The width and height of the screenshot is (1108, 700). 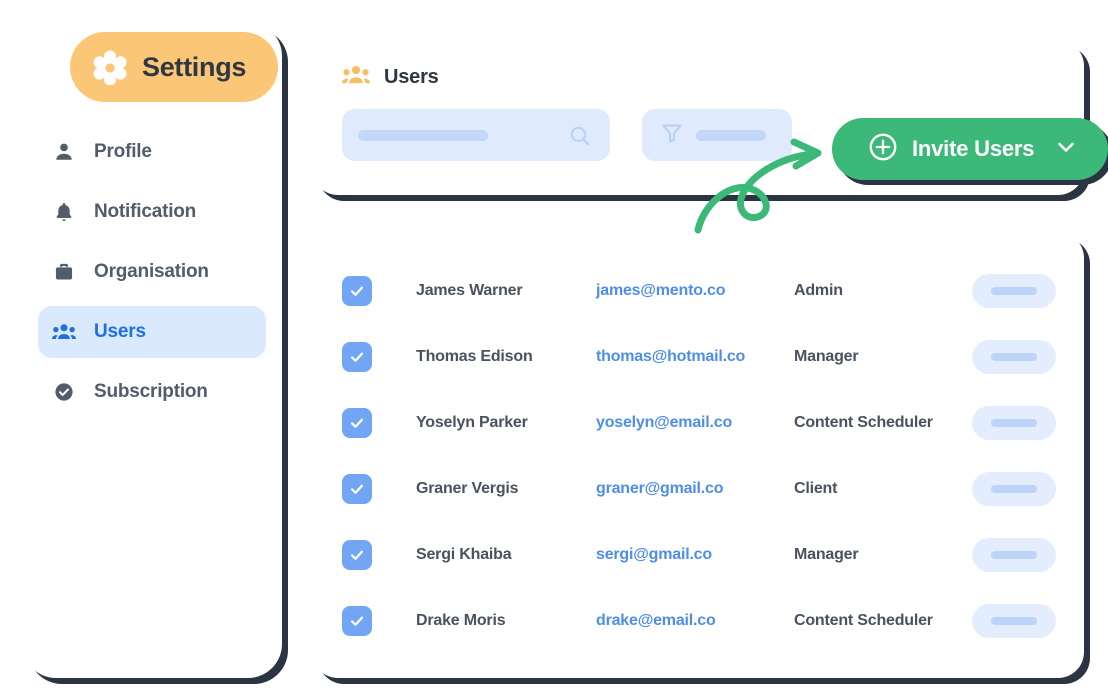 I want to click on sidebar-item-label: Users, so click(x=120, y=331).